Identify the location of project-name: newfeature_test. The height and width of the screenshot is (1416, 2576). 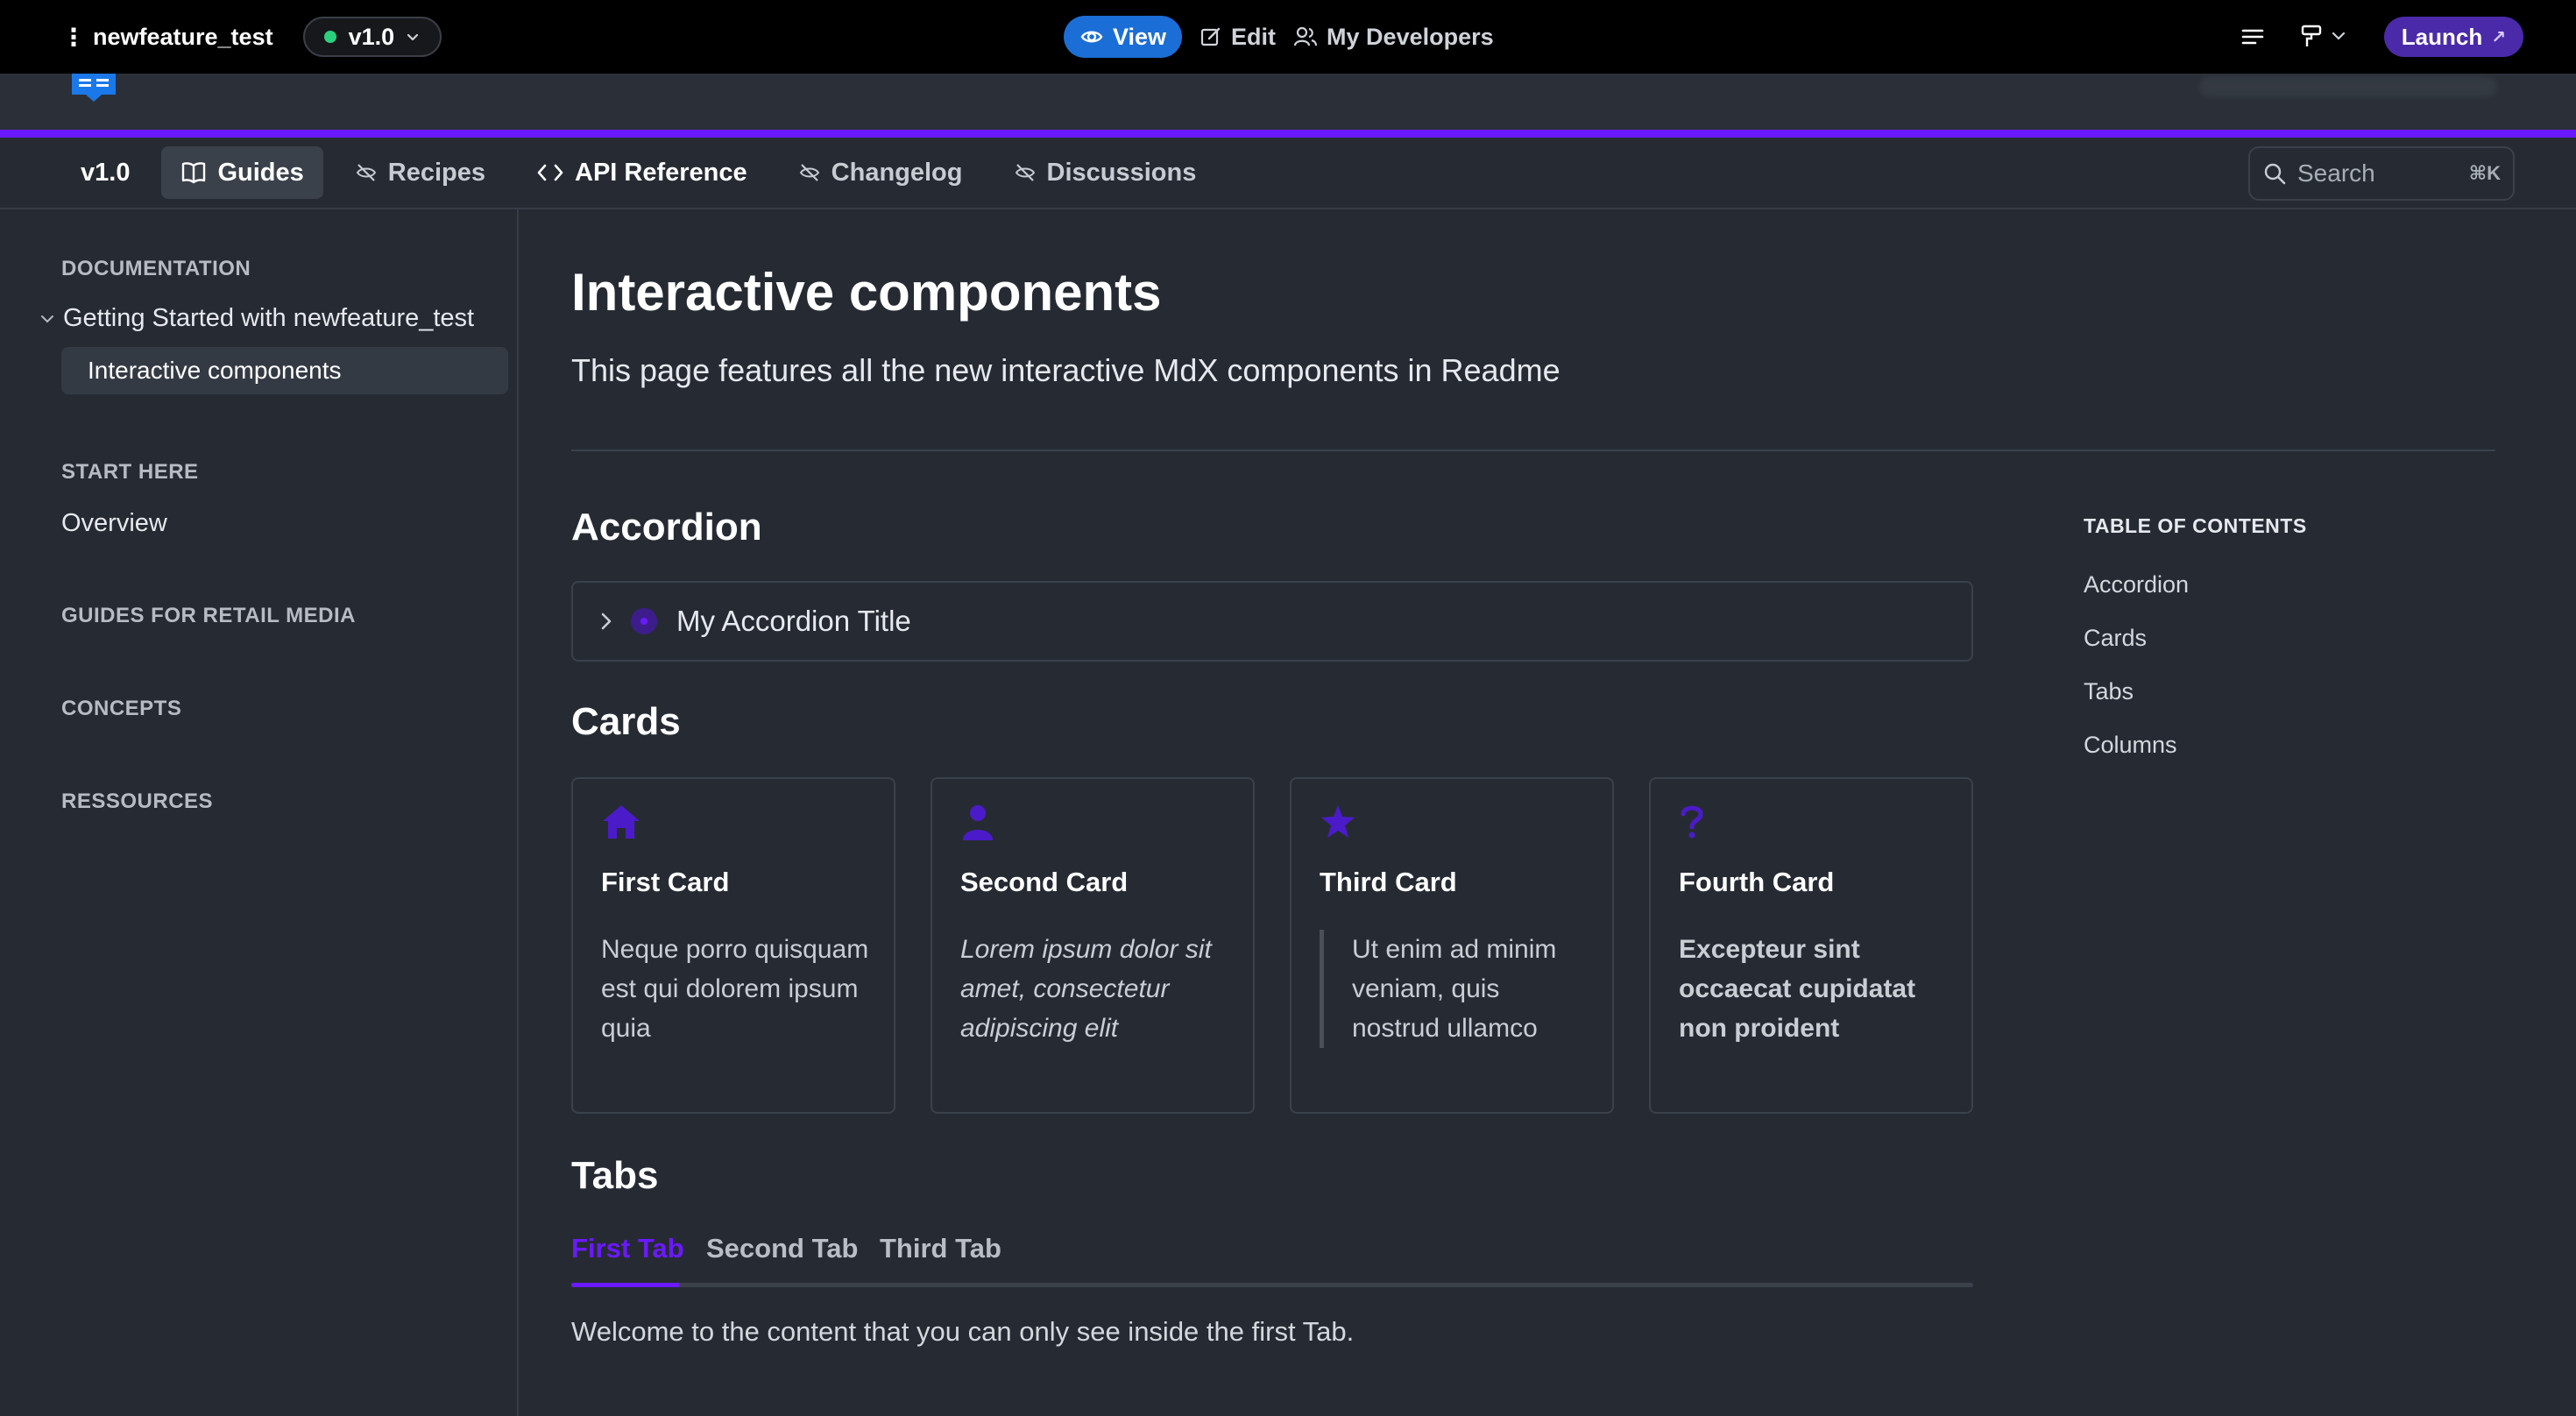
(183, 36).